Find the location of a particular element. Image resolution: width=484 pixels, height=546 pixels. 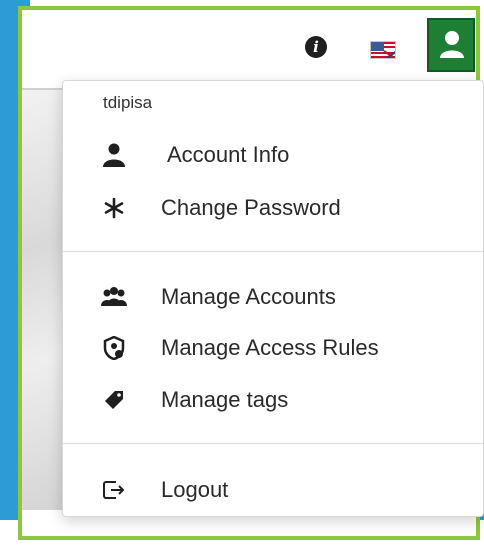

access-rules-icon is located at coordinates (114, 348).